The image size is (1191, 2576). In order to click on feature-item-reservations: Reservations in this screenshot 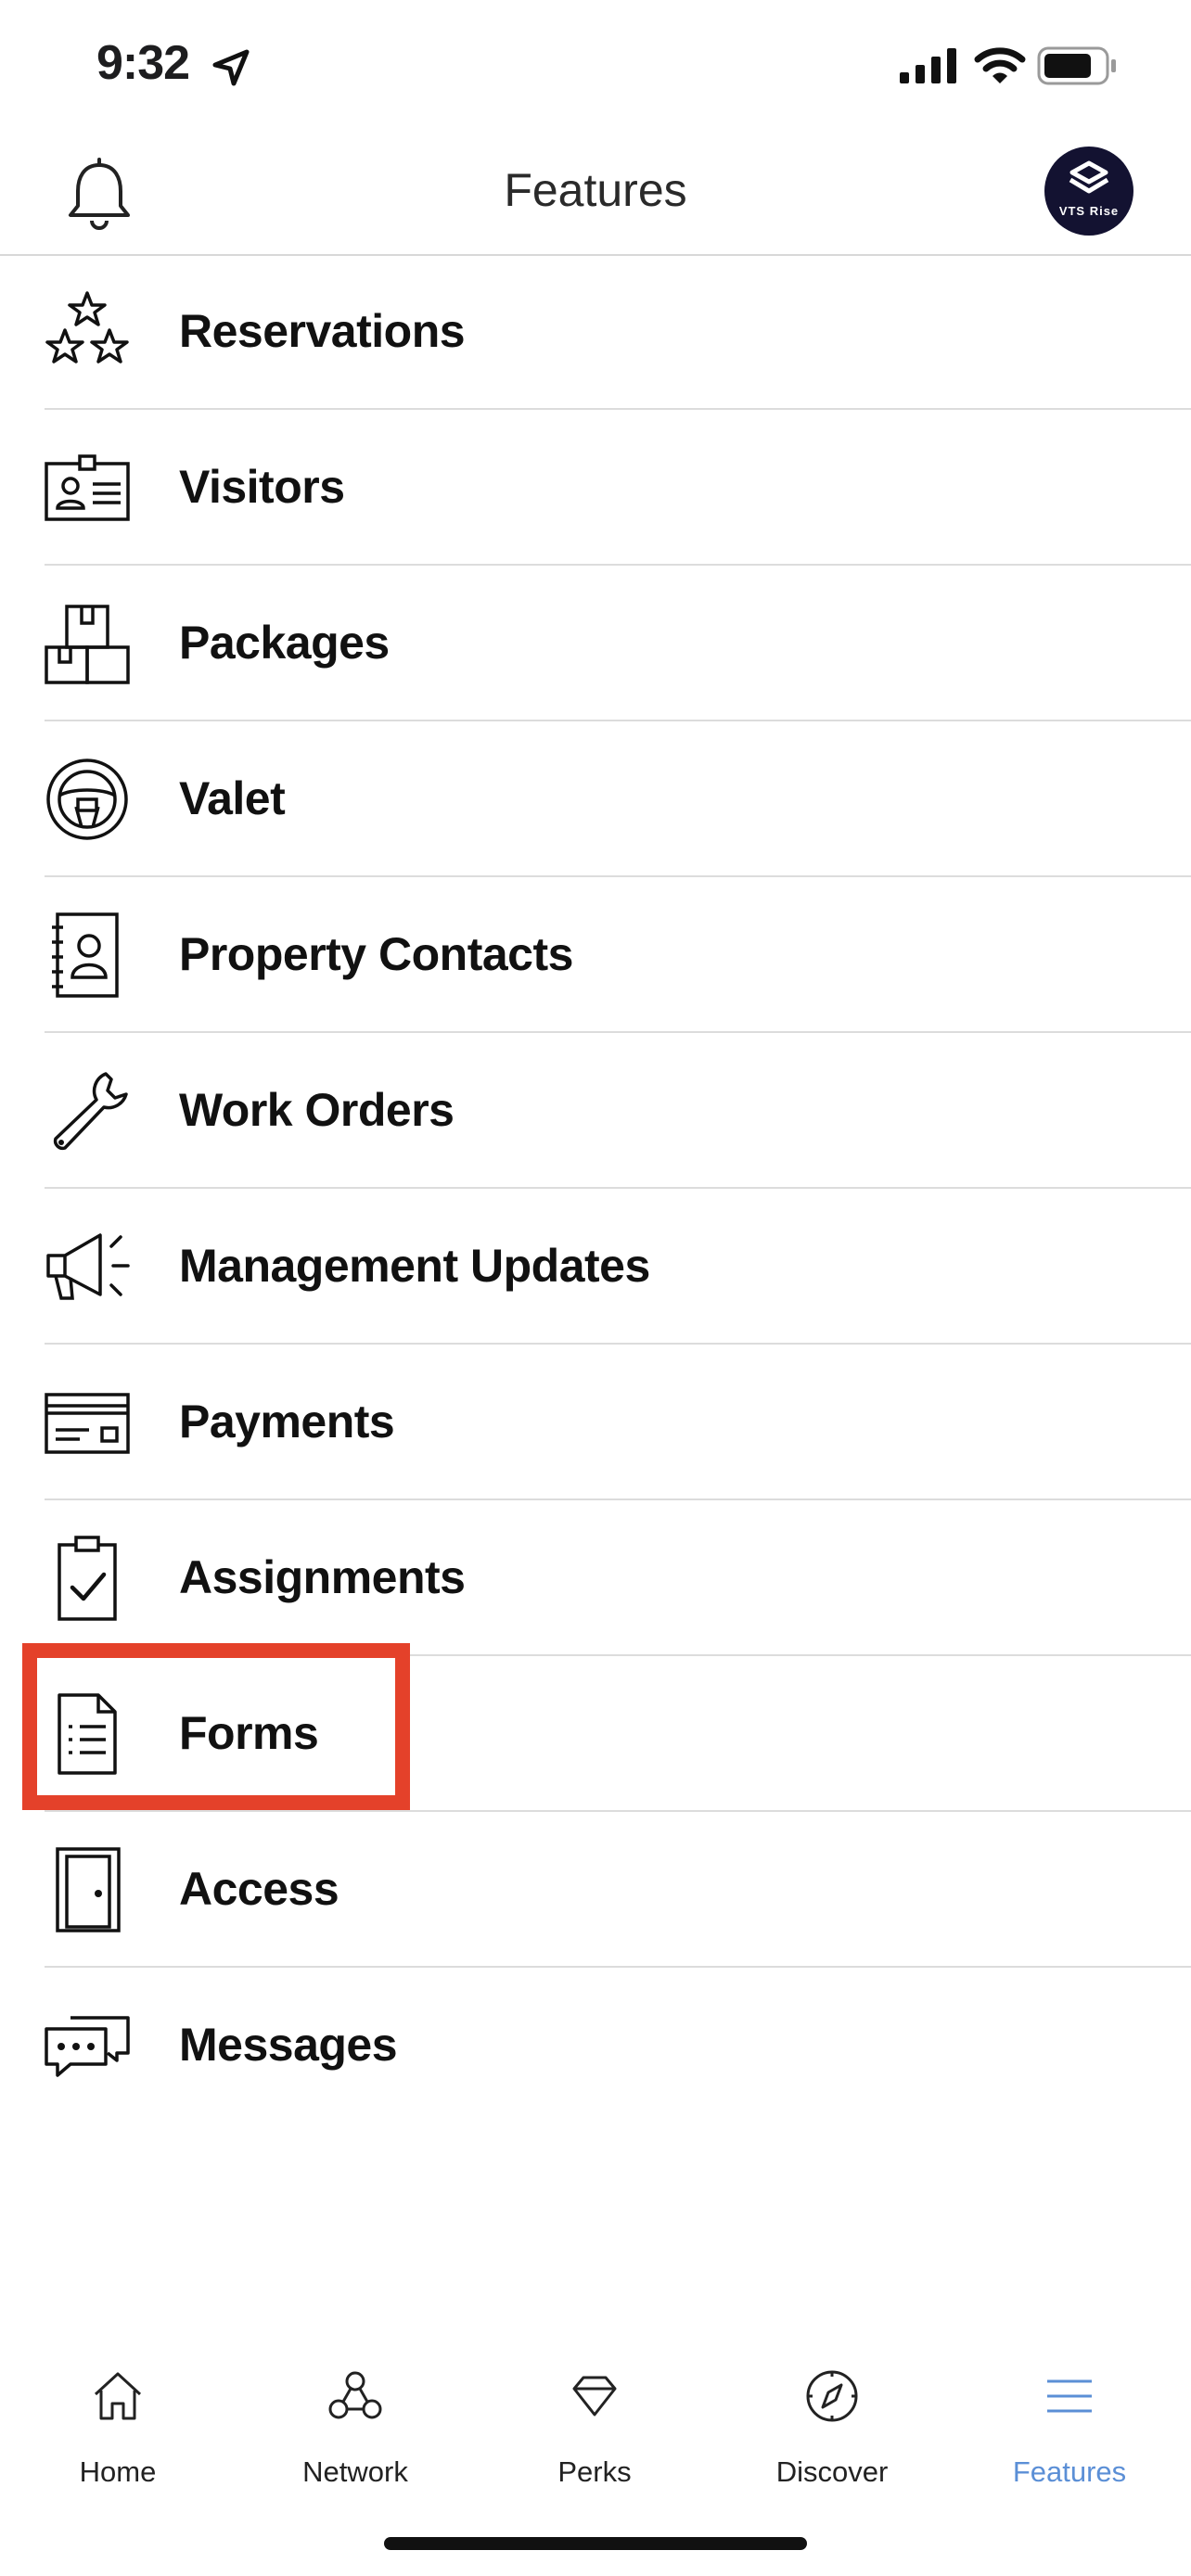, I will do `click(595, 332)`.